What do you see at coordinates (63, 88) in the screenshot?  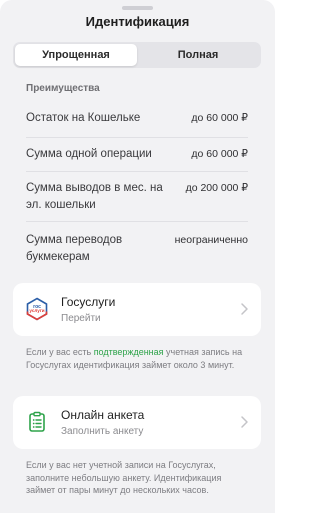 I see `benefits-heading: Преимущества` at bounding box center [63, 88].